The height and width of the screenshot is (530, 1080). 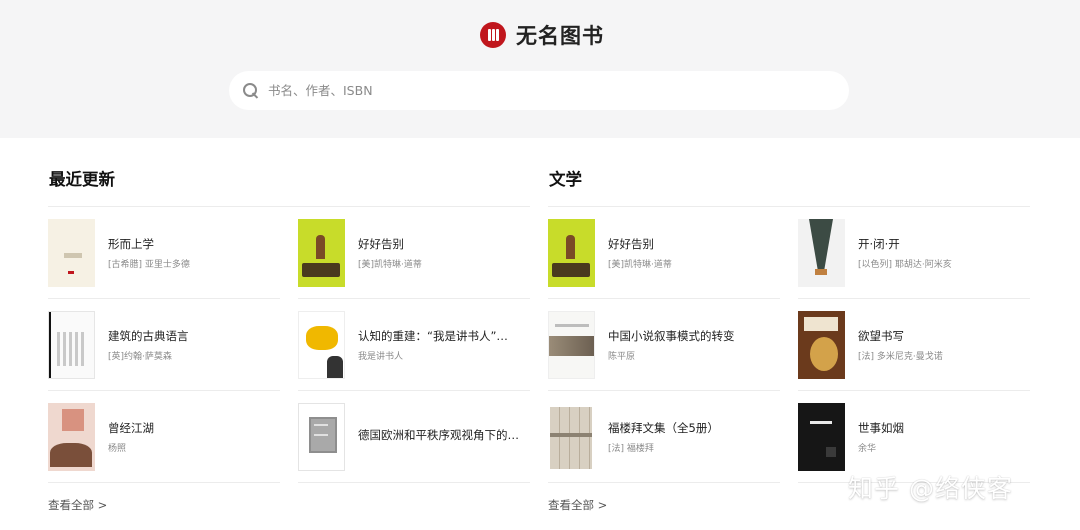 What do you see at coordinates (560, 35) in the screenshot?
I see `site-title: 无名图书` at bounding box center [560, 35].